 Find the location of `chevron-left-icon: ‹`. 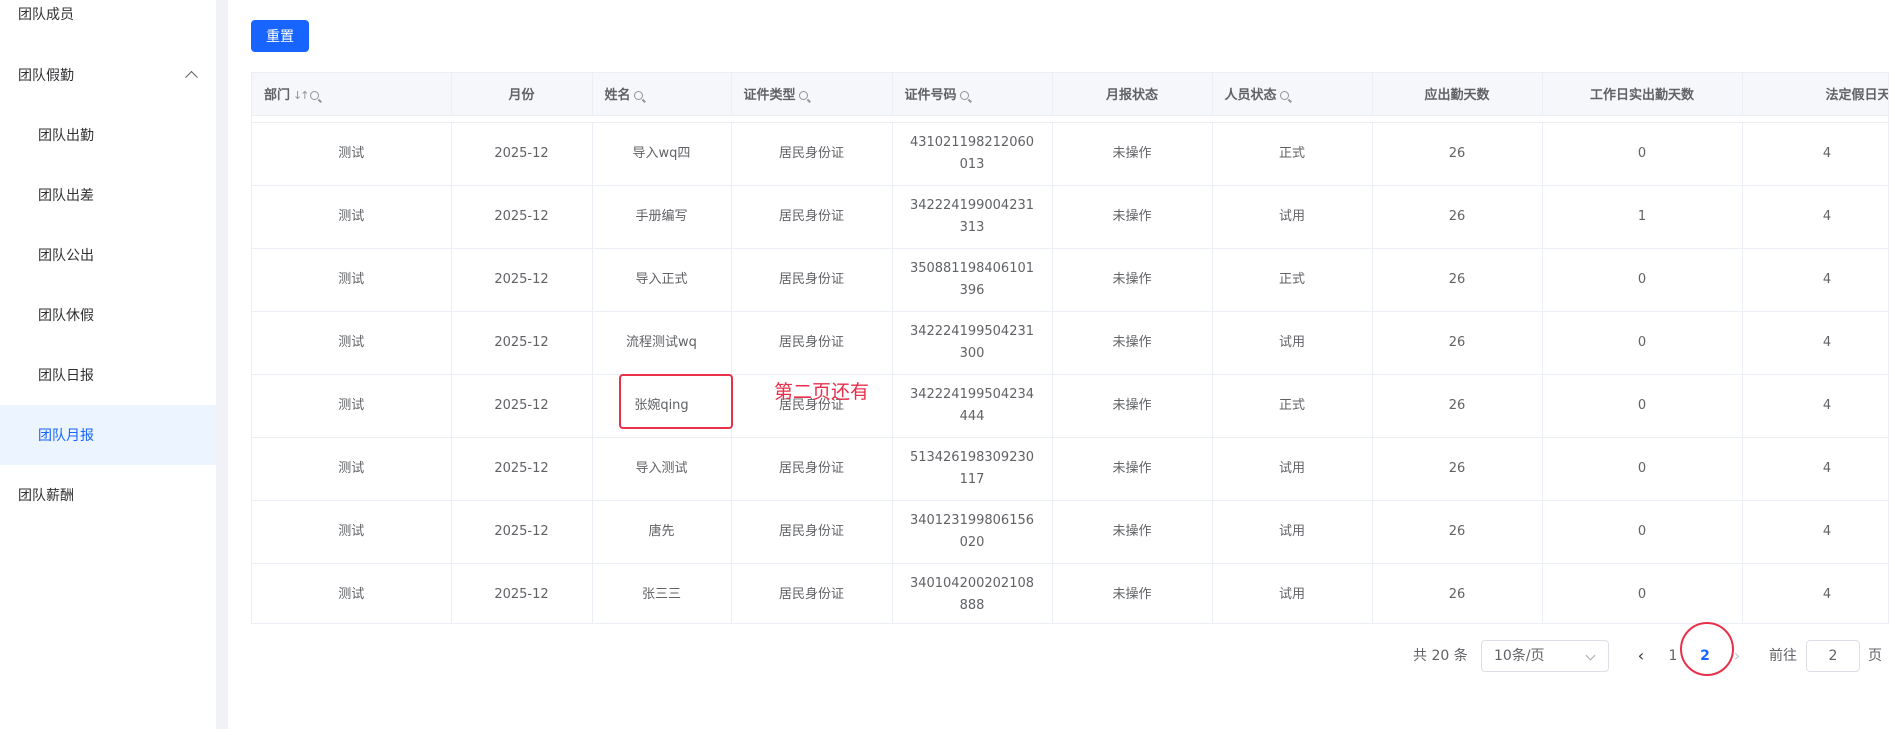

chevron-left-icon: ‹ is located at coordinates (1641, 655).